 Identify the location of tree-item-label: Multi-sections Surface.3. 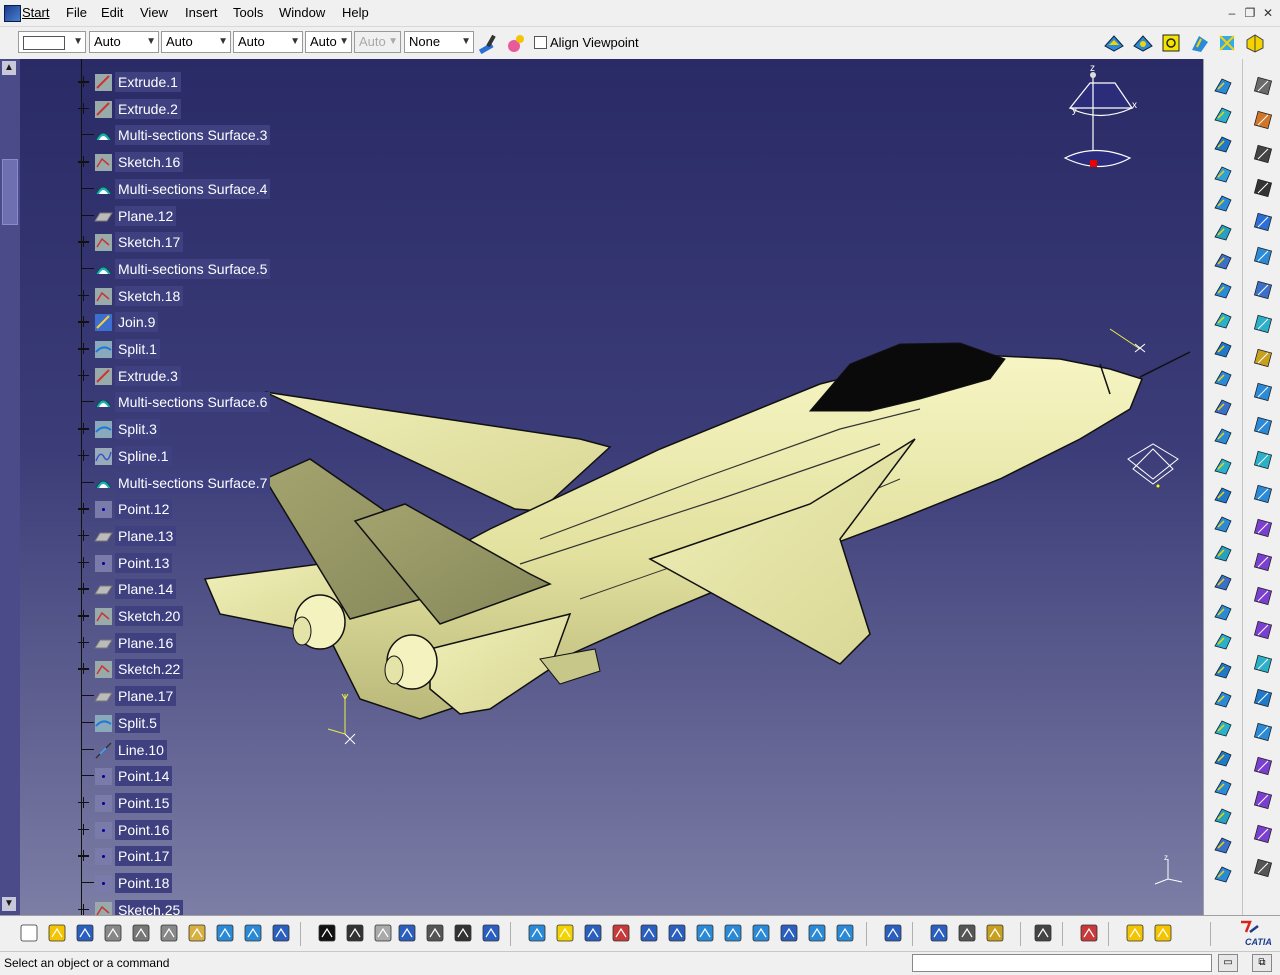
(193, 135).